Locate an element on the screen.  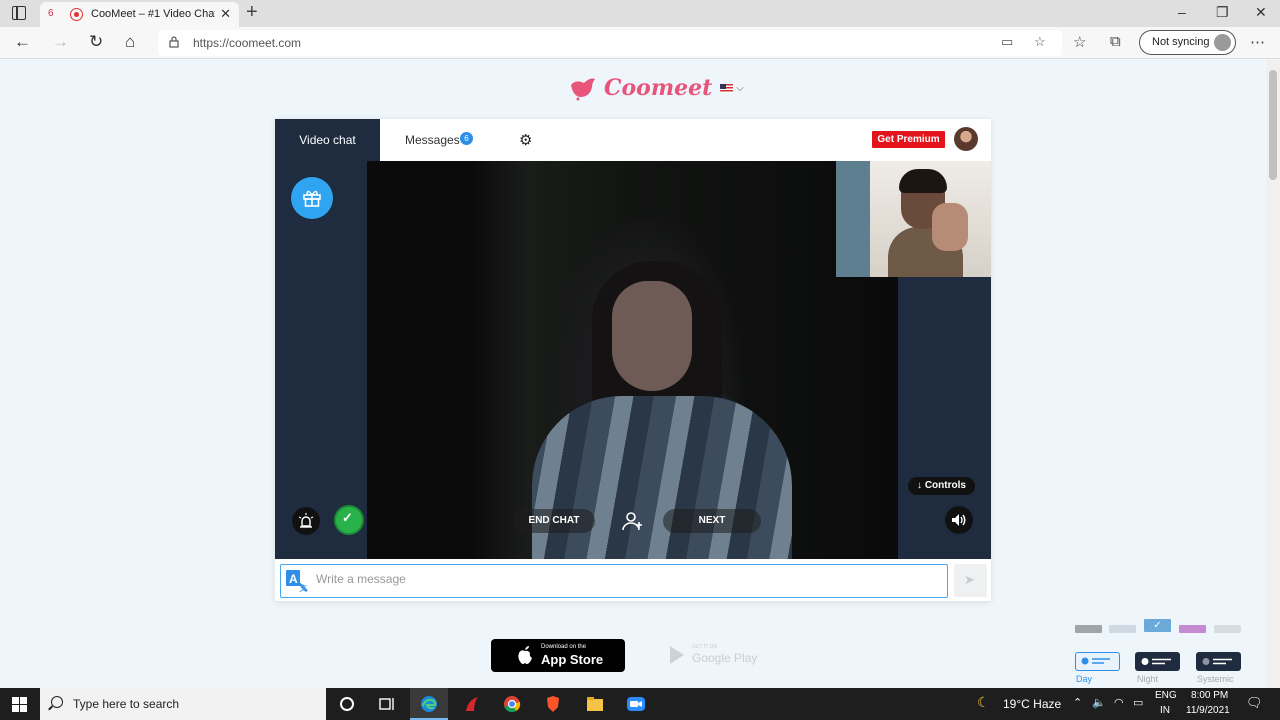
us-flag-icon is located at coordinates (727, 88).